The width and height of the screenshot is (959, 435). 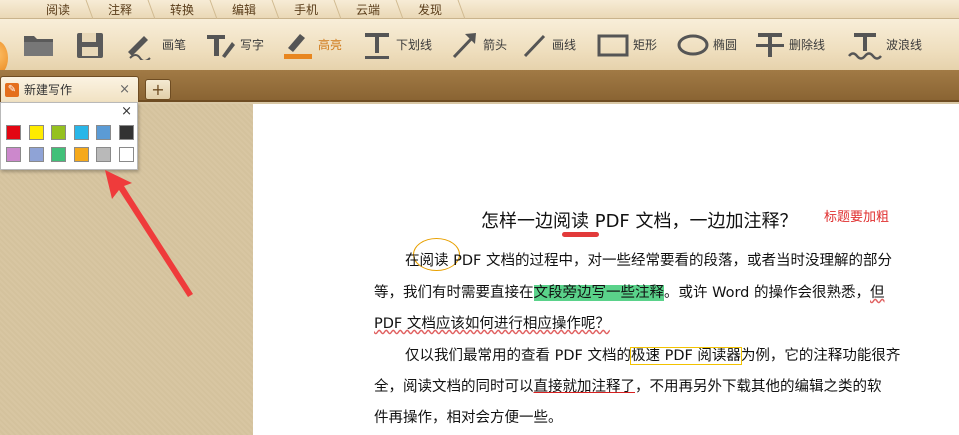 I want to click on document-tab-title: 新建写作, so click(x=48, y=90).